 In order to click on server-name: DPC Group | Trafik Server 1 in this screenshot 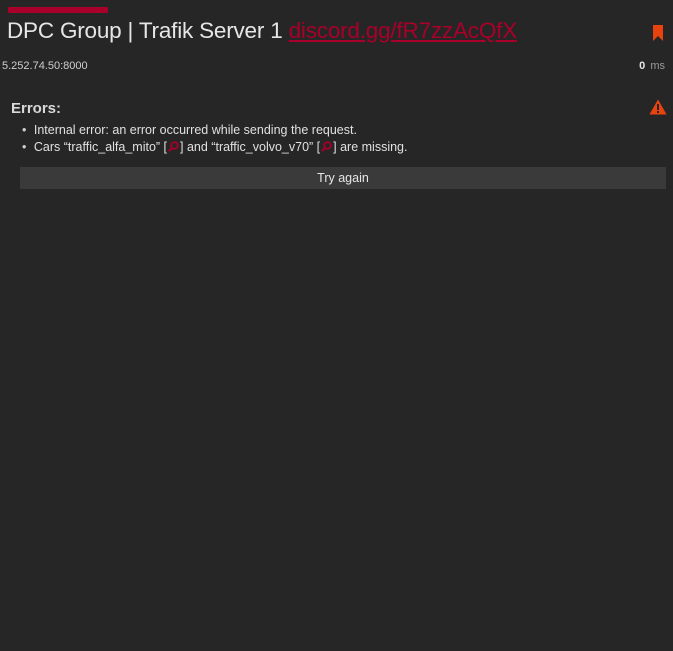, I will do `click(145, 30)`.